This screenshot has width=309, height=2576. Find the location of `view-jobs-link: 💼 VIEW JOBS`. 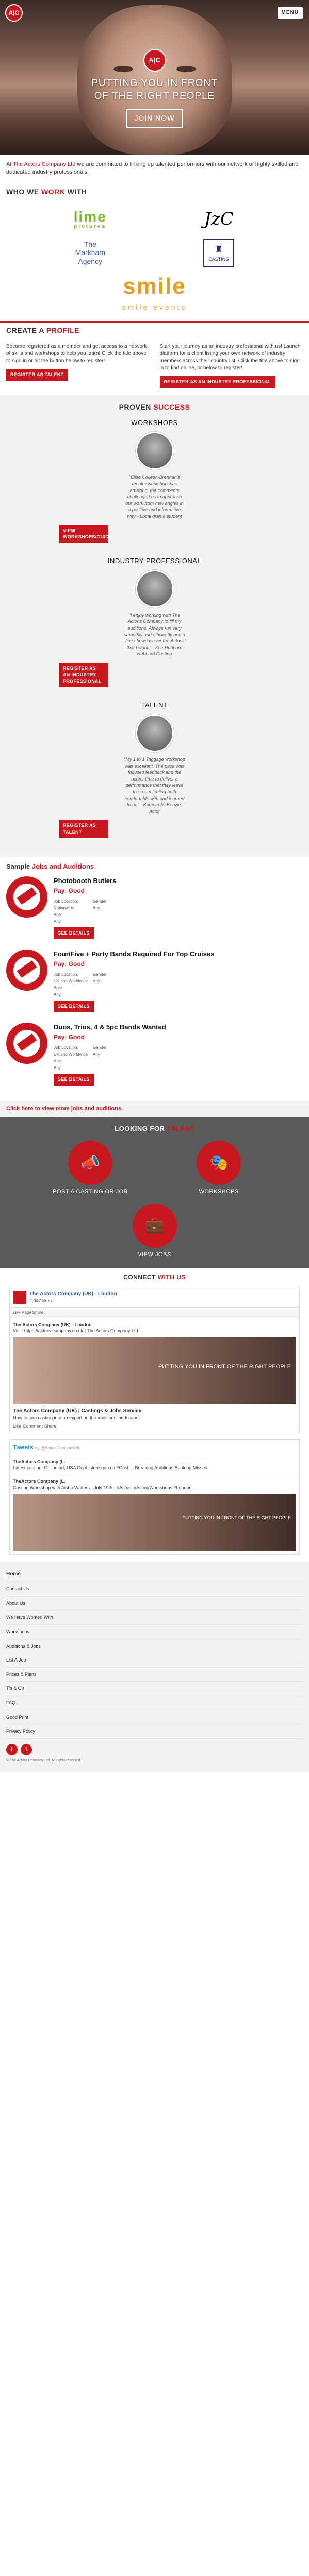

view-jobs-link: 💼 VIEW JOBS is located at coordinates (155, 1231).